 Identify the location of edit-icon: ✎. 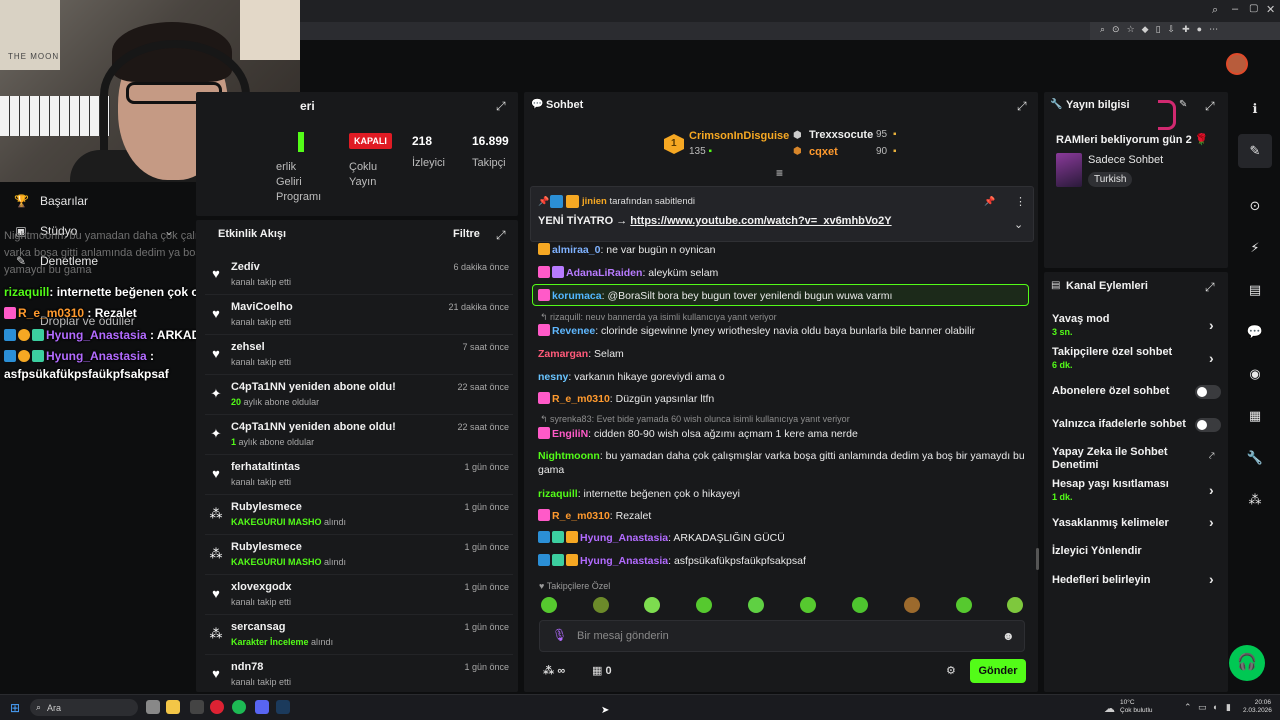
(1183, 104).